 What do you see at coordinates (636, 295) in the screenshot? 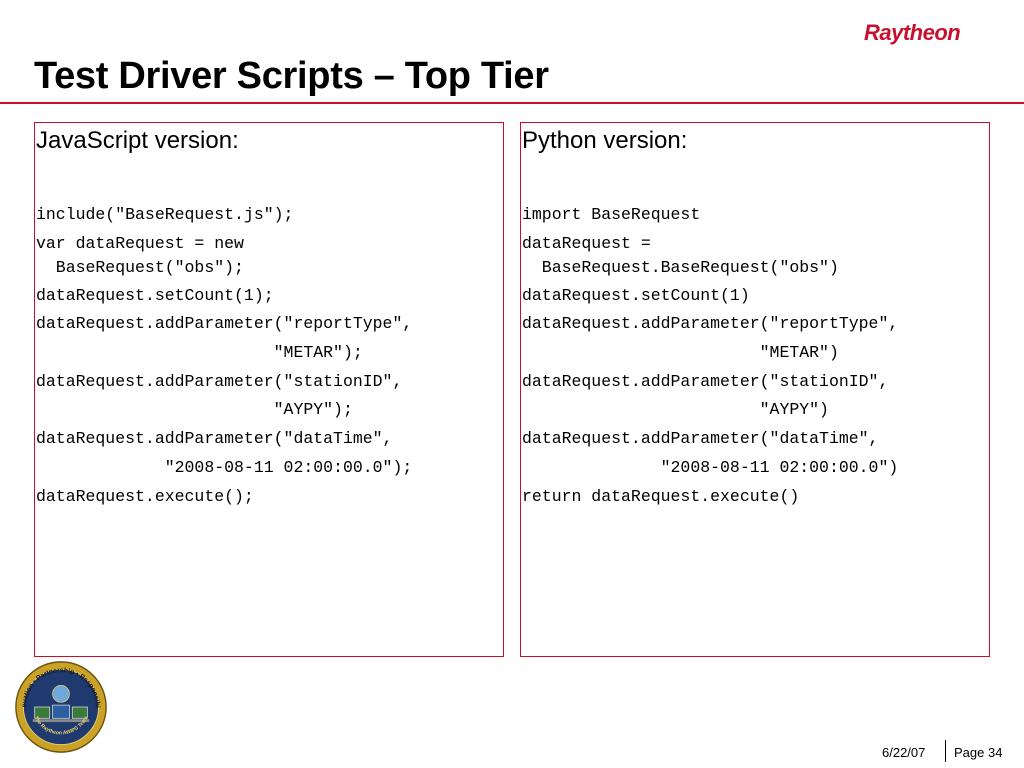
I see `code-line: dataRequest.setCount(1)` at bounding box center [636, 295].